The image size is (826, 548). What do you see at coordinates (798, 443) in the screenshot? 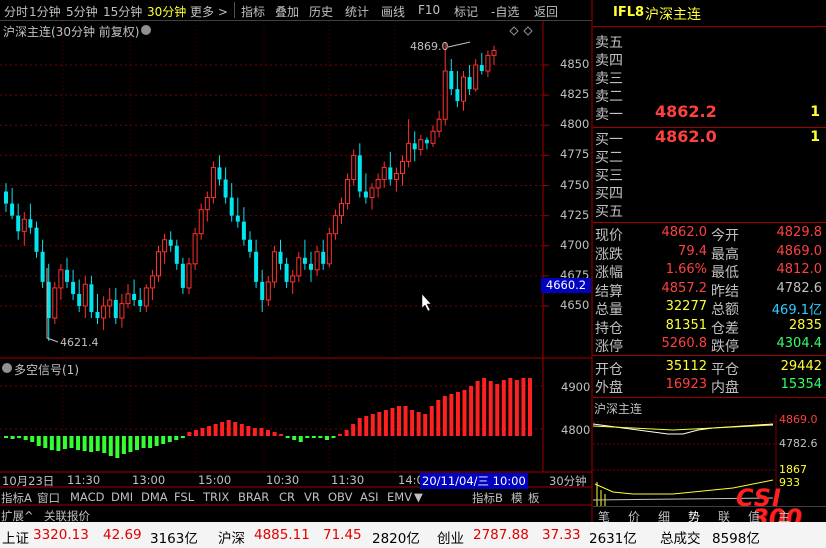
I see `mini-chart-mid: 4782.6` at bounding box center [798, 443].